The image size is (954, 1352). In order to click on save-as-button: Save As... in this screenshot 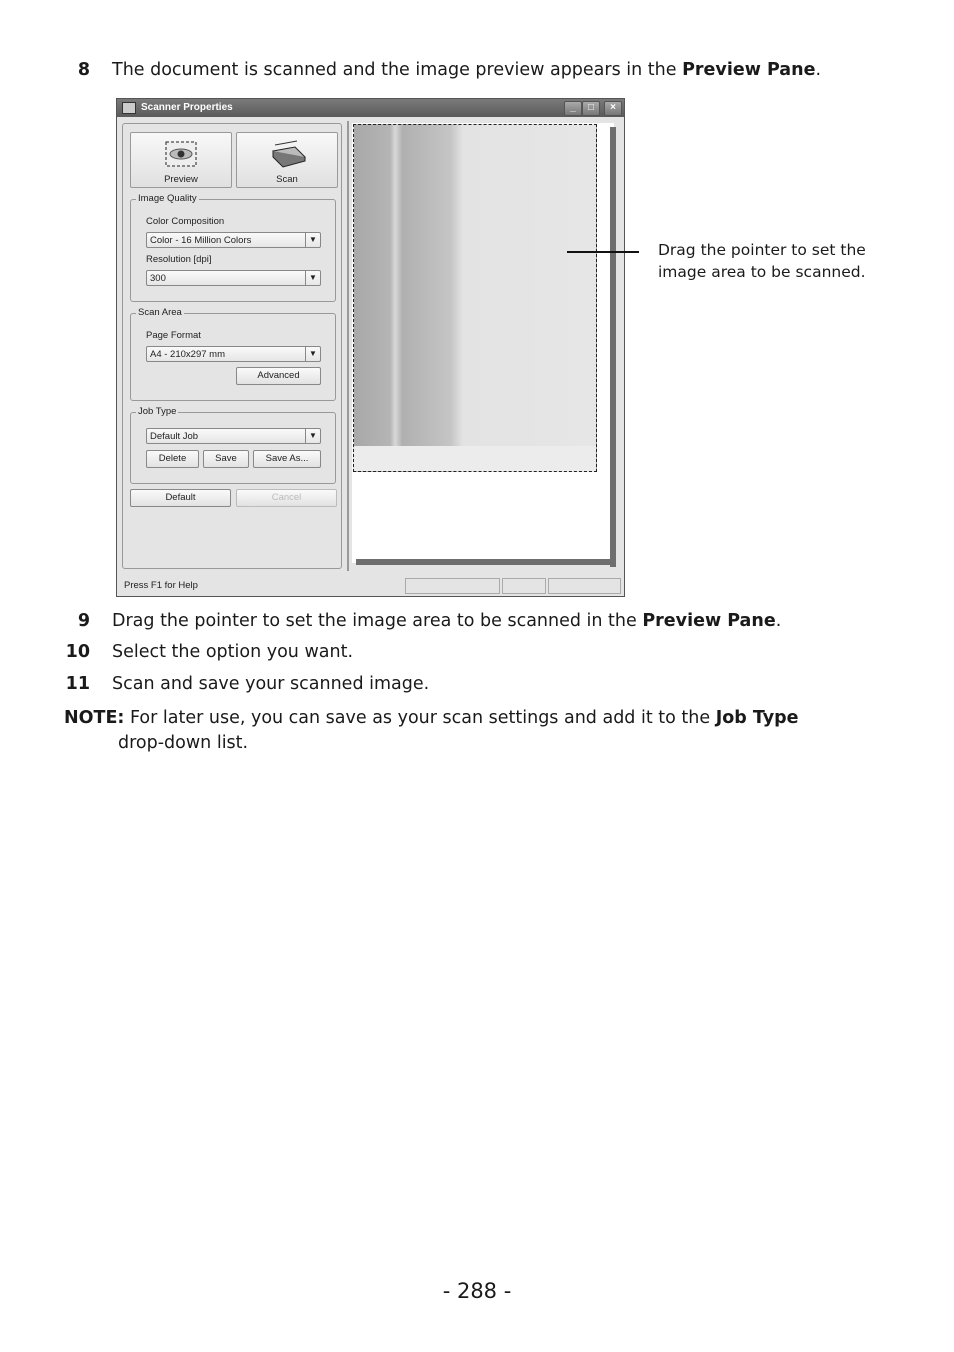, I will do `click(287, 459)`.